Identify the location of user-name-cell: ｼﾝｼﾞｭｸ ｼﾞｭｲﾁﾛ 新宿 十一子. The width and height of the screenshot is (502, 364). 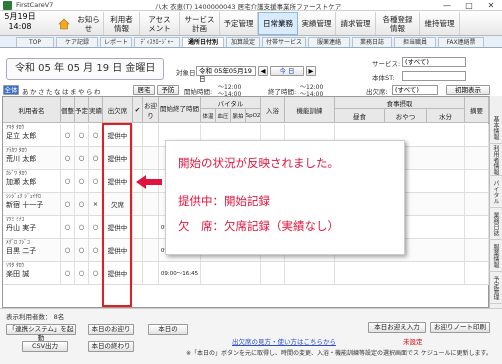
(32, 204).